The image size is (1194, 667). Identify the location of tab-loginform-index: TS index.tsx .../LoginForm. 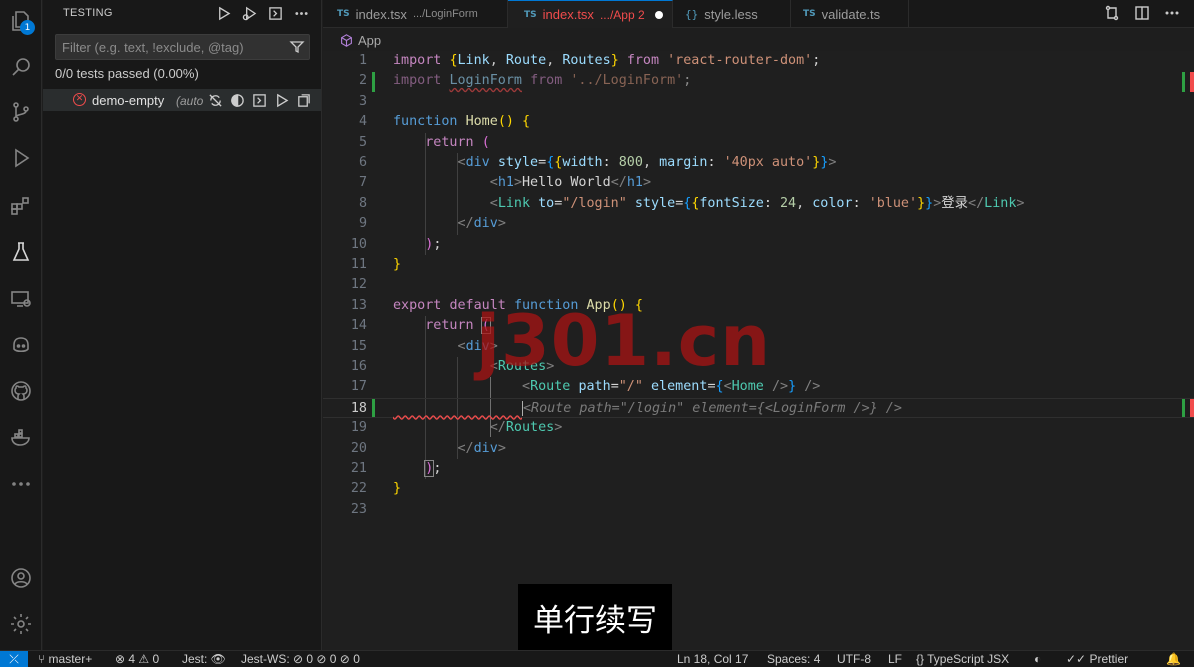
(415, 14).